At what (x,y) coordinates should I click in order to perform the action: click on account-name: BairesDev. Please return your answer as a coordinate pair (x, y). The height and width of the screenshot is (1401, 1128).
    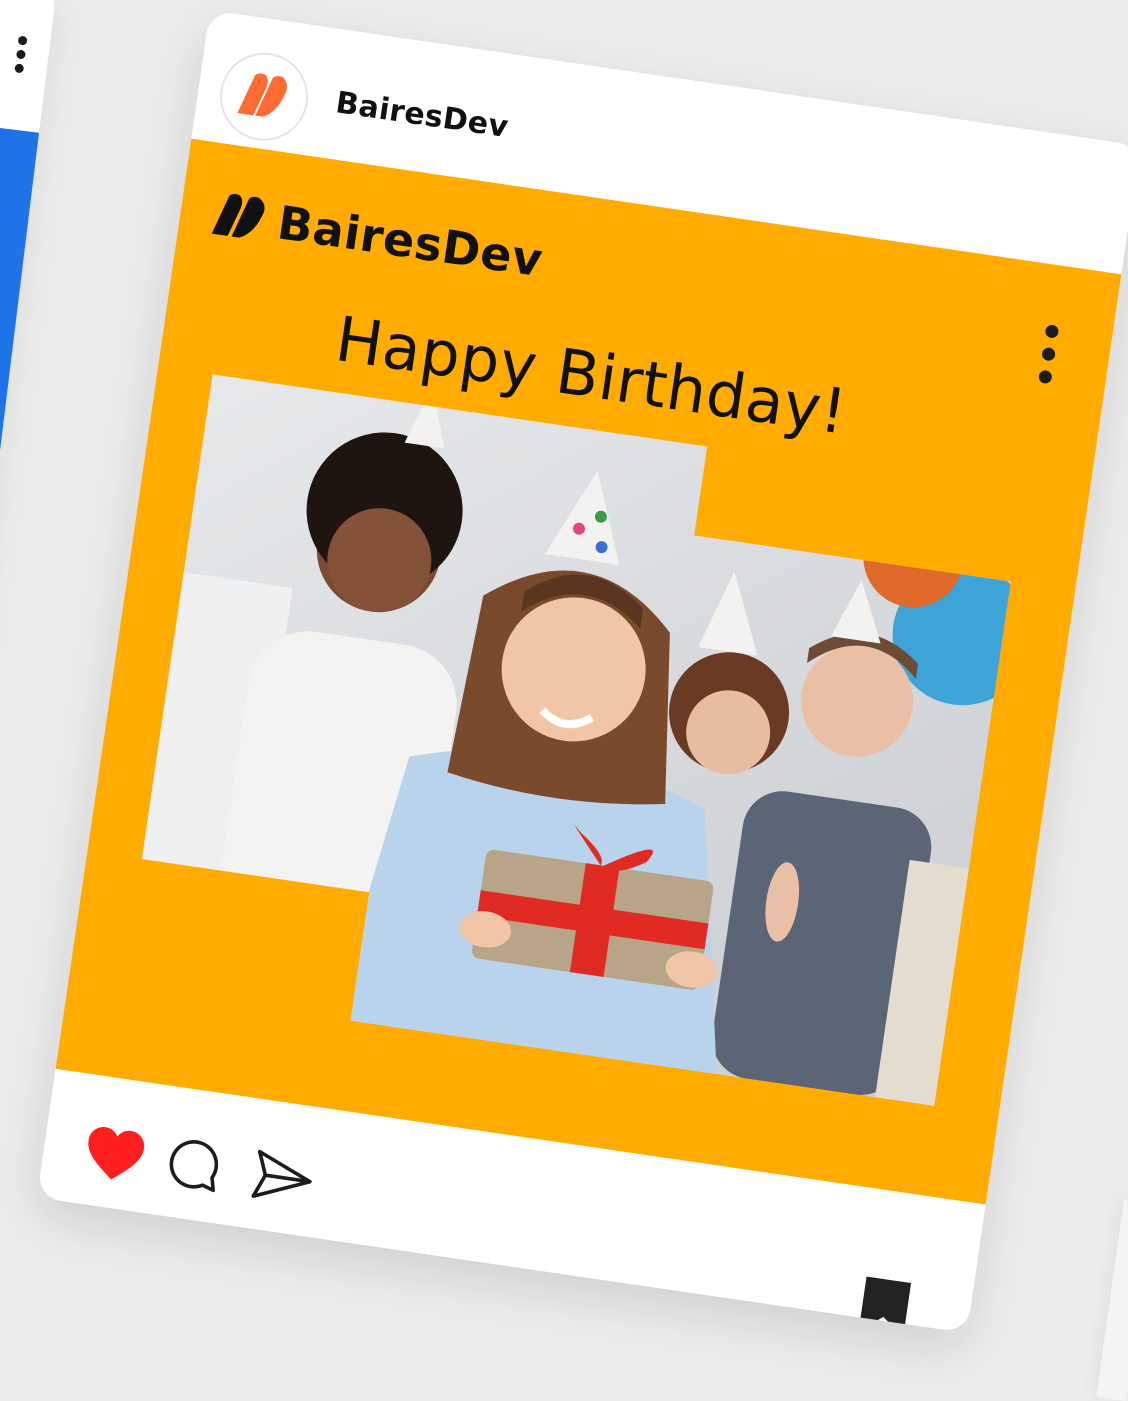
    Looking at the image, I should click on (421, 115).